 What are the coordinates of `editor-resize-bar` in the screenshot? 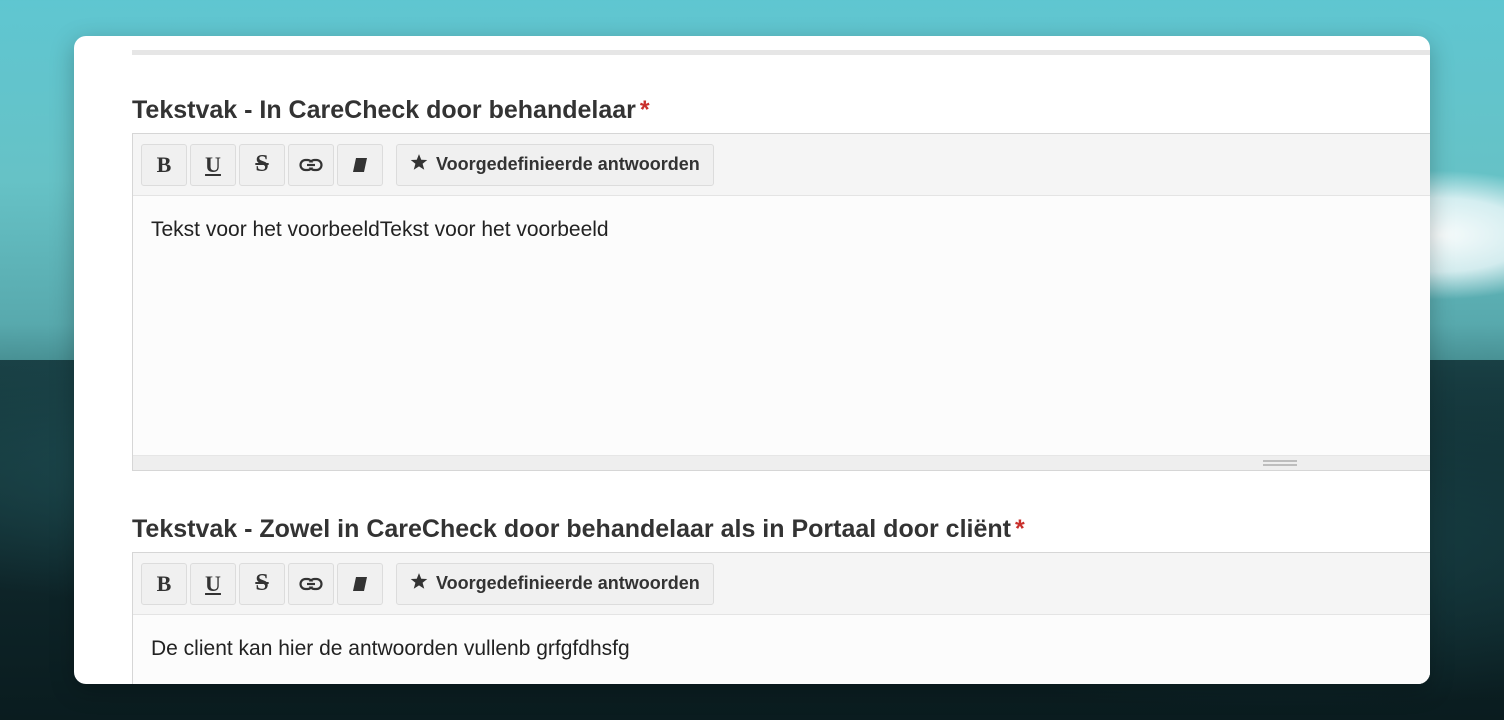 It's located at (781, 462).